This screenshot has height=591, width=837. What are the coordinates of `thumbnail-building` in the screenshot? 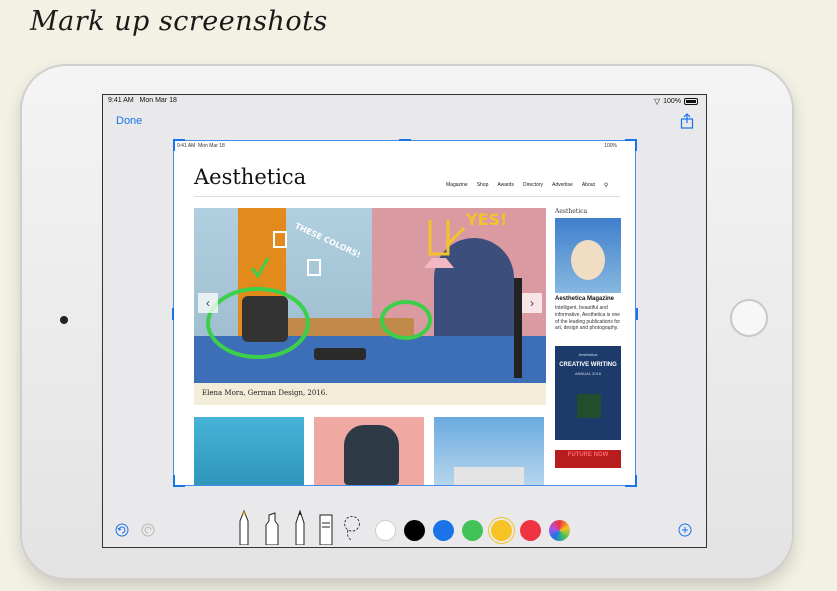 It's located at (249, 451).